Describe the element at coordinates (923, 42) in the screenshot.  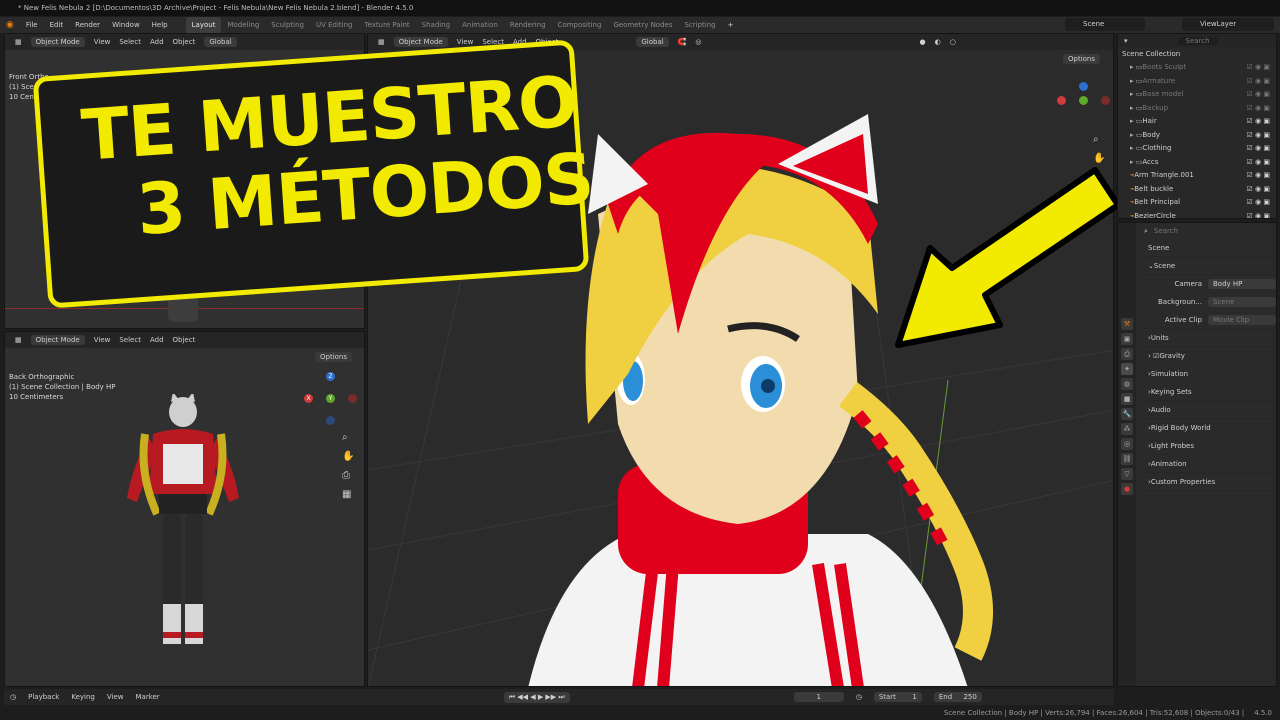
I see `shading-solid-icon: ●` at that location.